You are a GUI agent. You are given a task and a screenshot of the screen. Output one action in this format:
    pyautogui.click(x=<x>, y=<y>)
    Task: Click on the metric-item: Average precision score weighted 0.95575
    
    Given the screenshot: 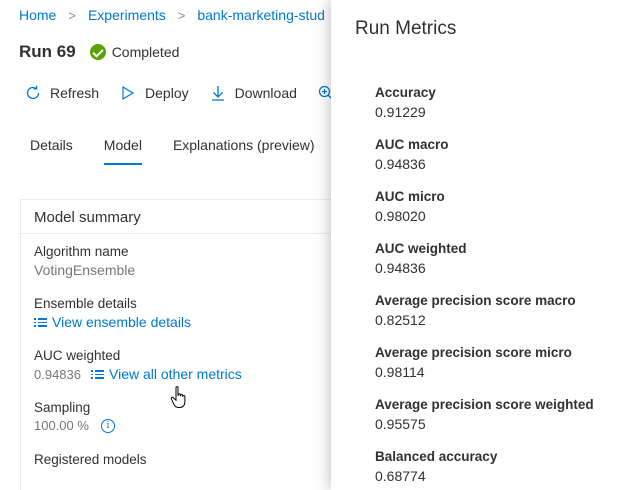 What is the action you would take?
    pyautogui.click(x=484, y=414)
    